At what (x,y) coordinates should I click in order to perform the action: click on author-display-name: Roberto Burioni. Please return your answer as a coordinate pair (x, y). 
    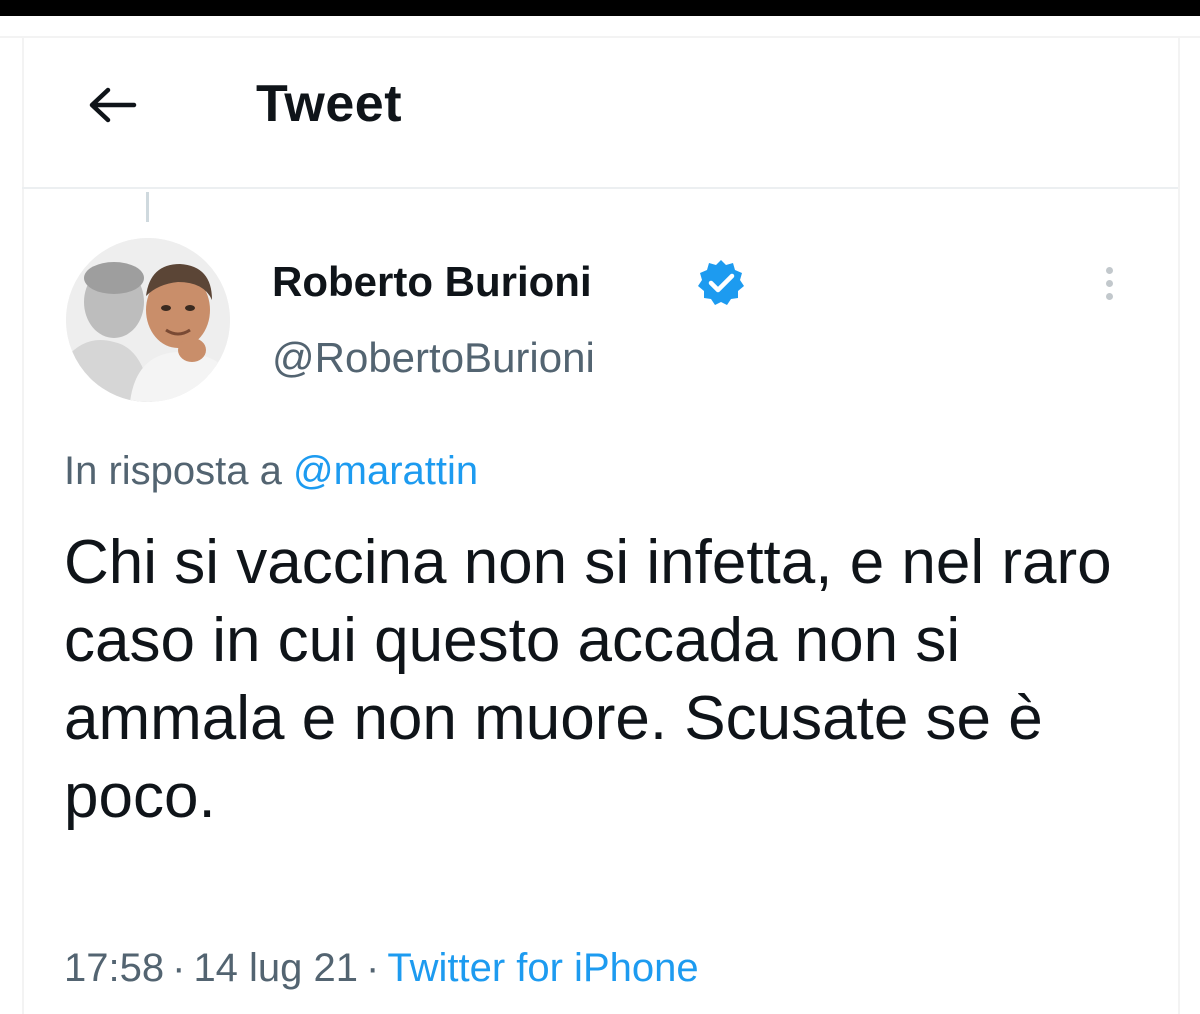
    Looking at the image, I should click on (432, 282).